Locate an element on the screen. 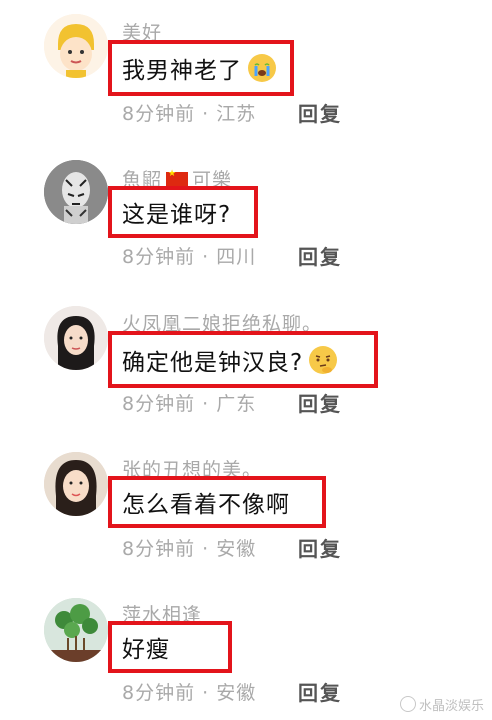  comment-bubble: 这是谁呀? is located at coordinates (183, 212).